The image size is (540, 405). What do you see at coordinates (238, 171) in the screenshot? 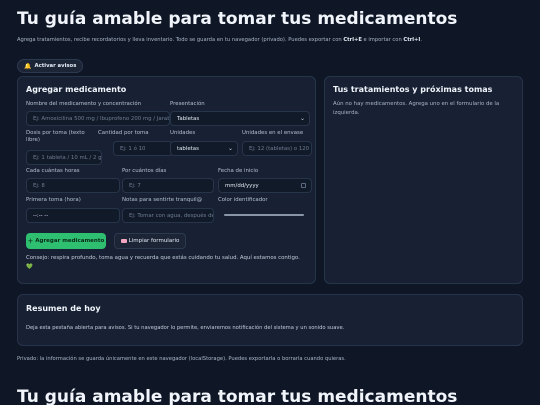
I see `start-date-label: Fecha de inicio` at bounding box center [238, 171].